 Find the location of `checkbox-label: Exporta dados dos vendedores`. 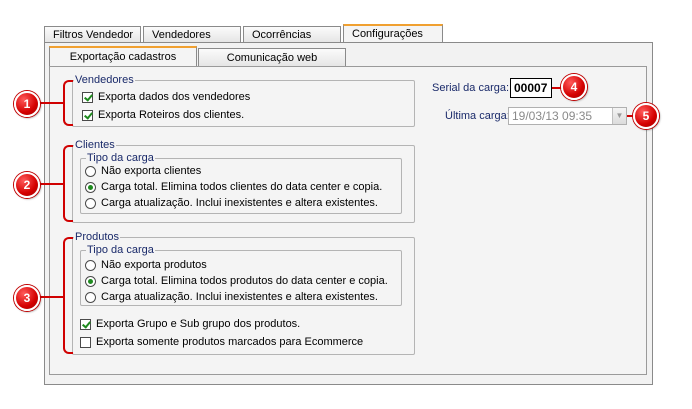

checkbox-label: Exporta dados dos vendedores is located at coordinates (174, 97).